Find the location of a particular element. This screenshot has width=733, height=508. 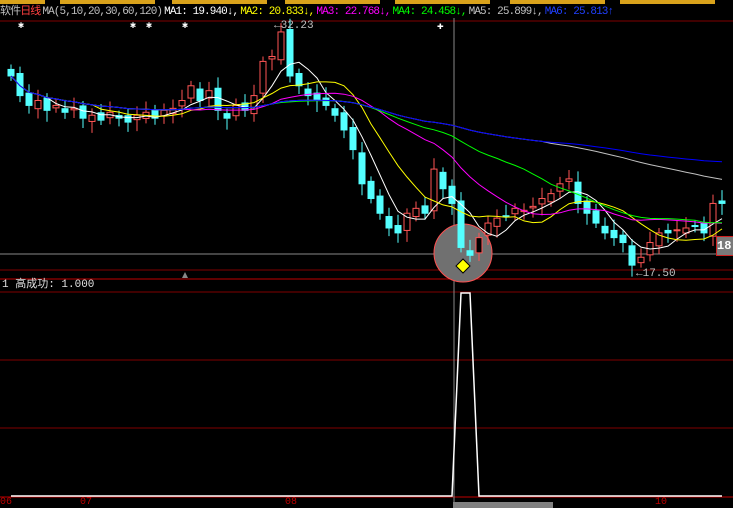

x-label: 10 is located at coordinates (661, 502).